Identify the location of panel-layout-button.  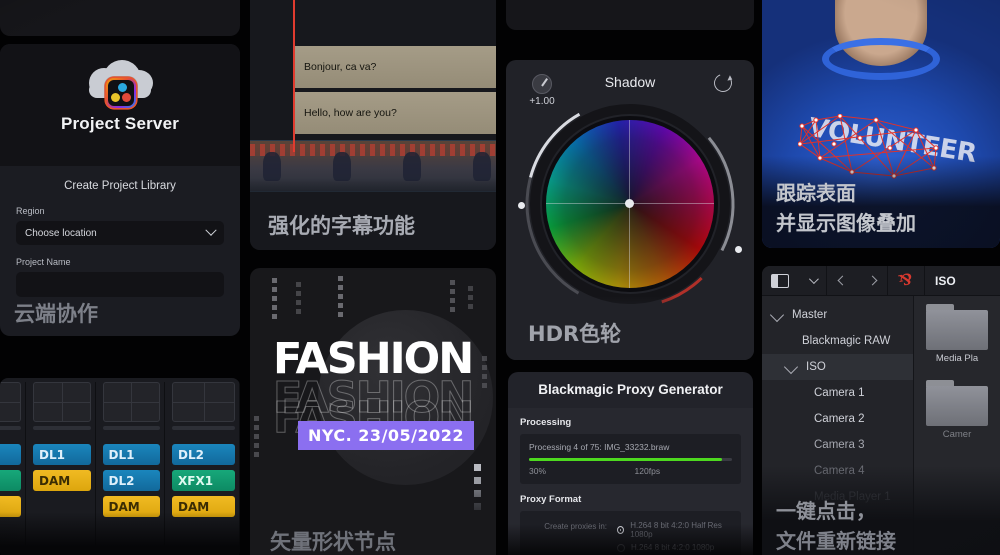
(780, 281).